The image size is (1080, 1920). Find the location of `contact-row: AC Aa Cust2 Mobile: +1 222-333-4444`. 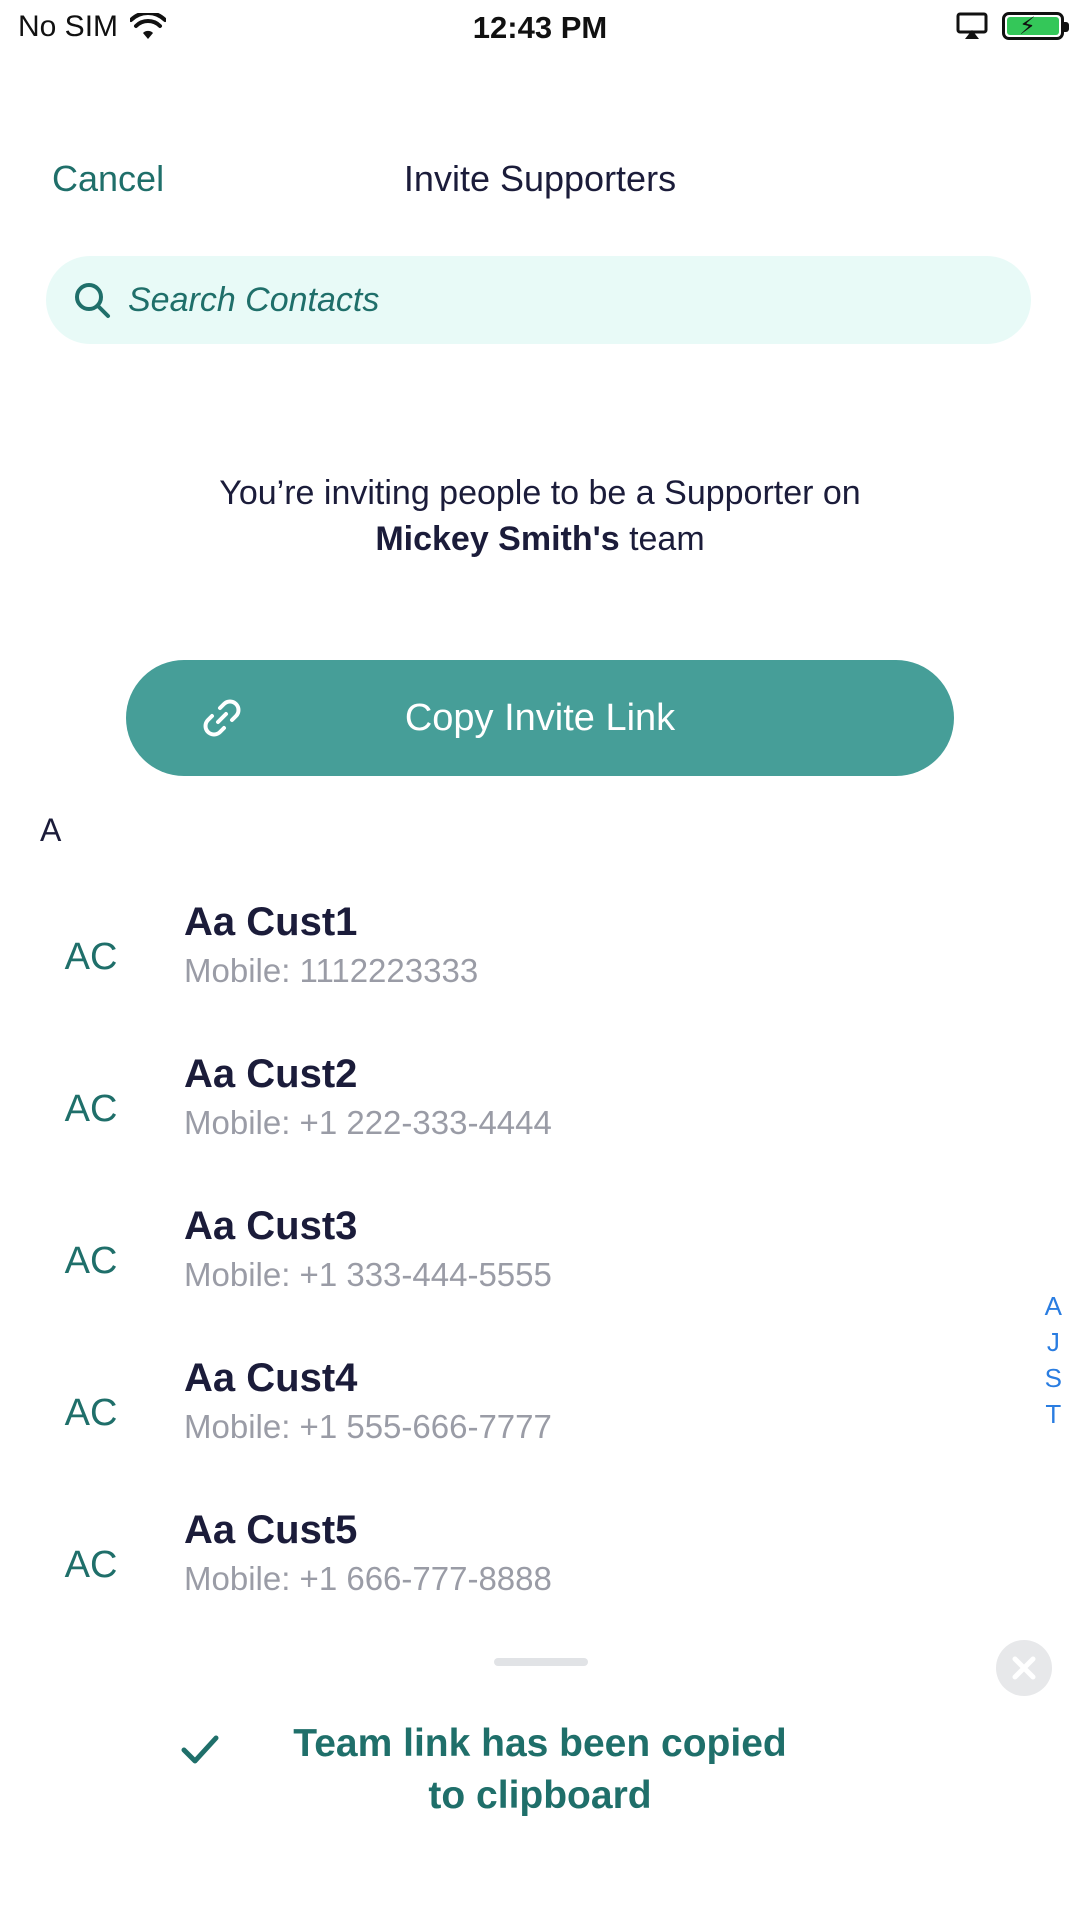

contact-row: AC Aa Cust2 Mobile: +1 222-333-4444 is located at coordinates (500, 1117).